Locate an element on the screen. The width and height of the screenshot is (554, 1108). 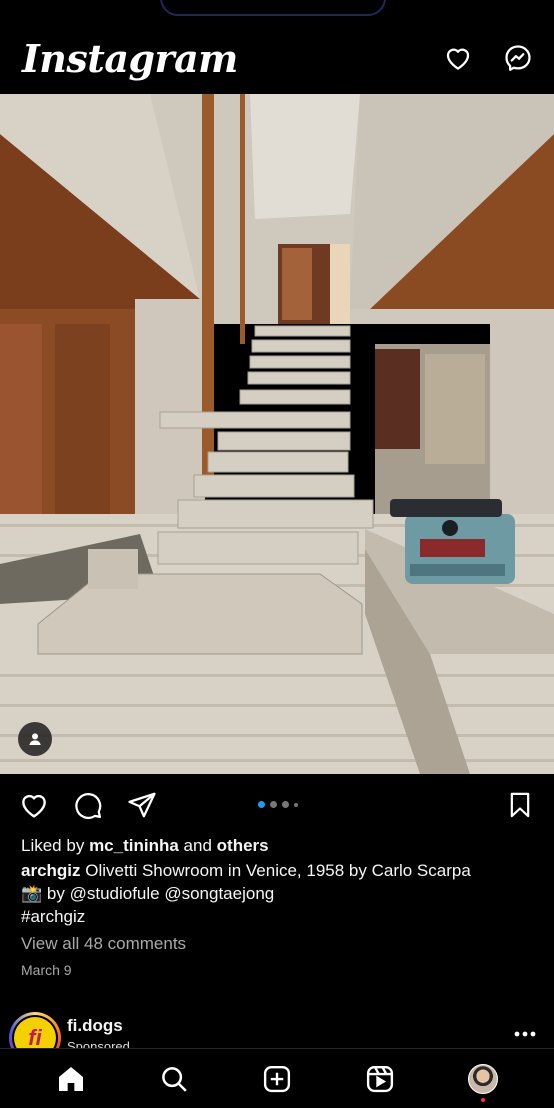
profile-picture is located at coordinates (482, 1078).